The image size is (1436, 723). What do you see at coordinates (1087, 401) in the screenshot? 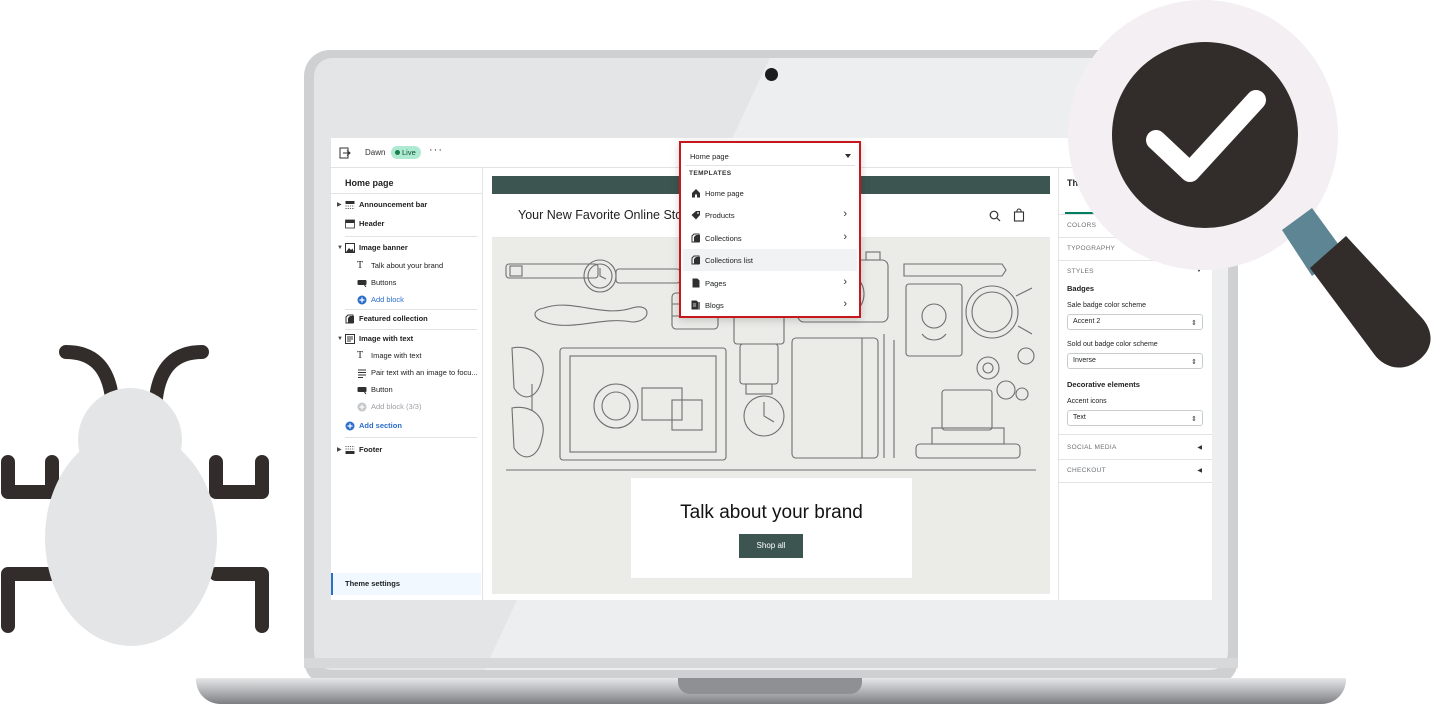
I see `accent-icons-label: Accent icons` at bounding box center [1087, 401].